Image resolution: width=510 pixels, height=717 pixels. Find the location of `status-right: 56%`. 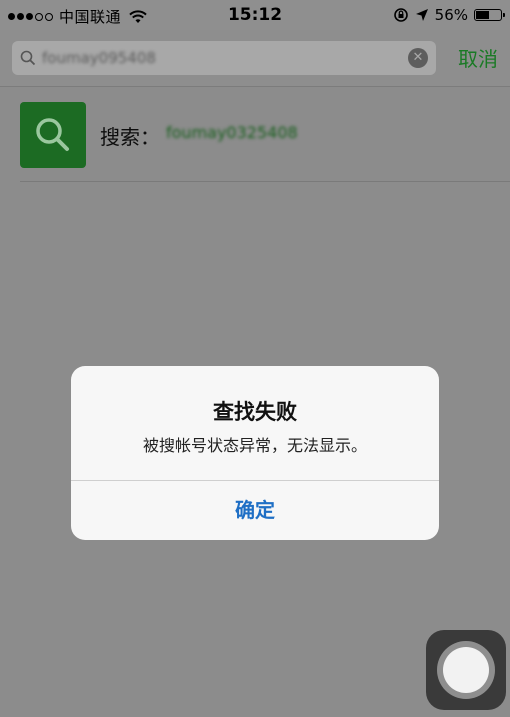

status-right: 56% is located at coordinates (449, 15).